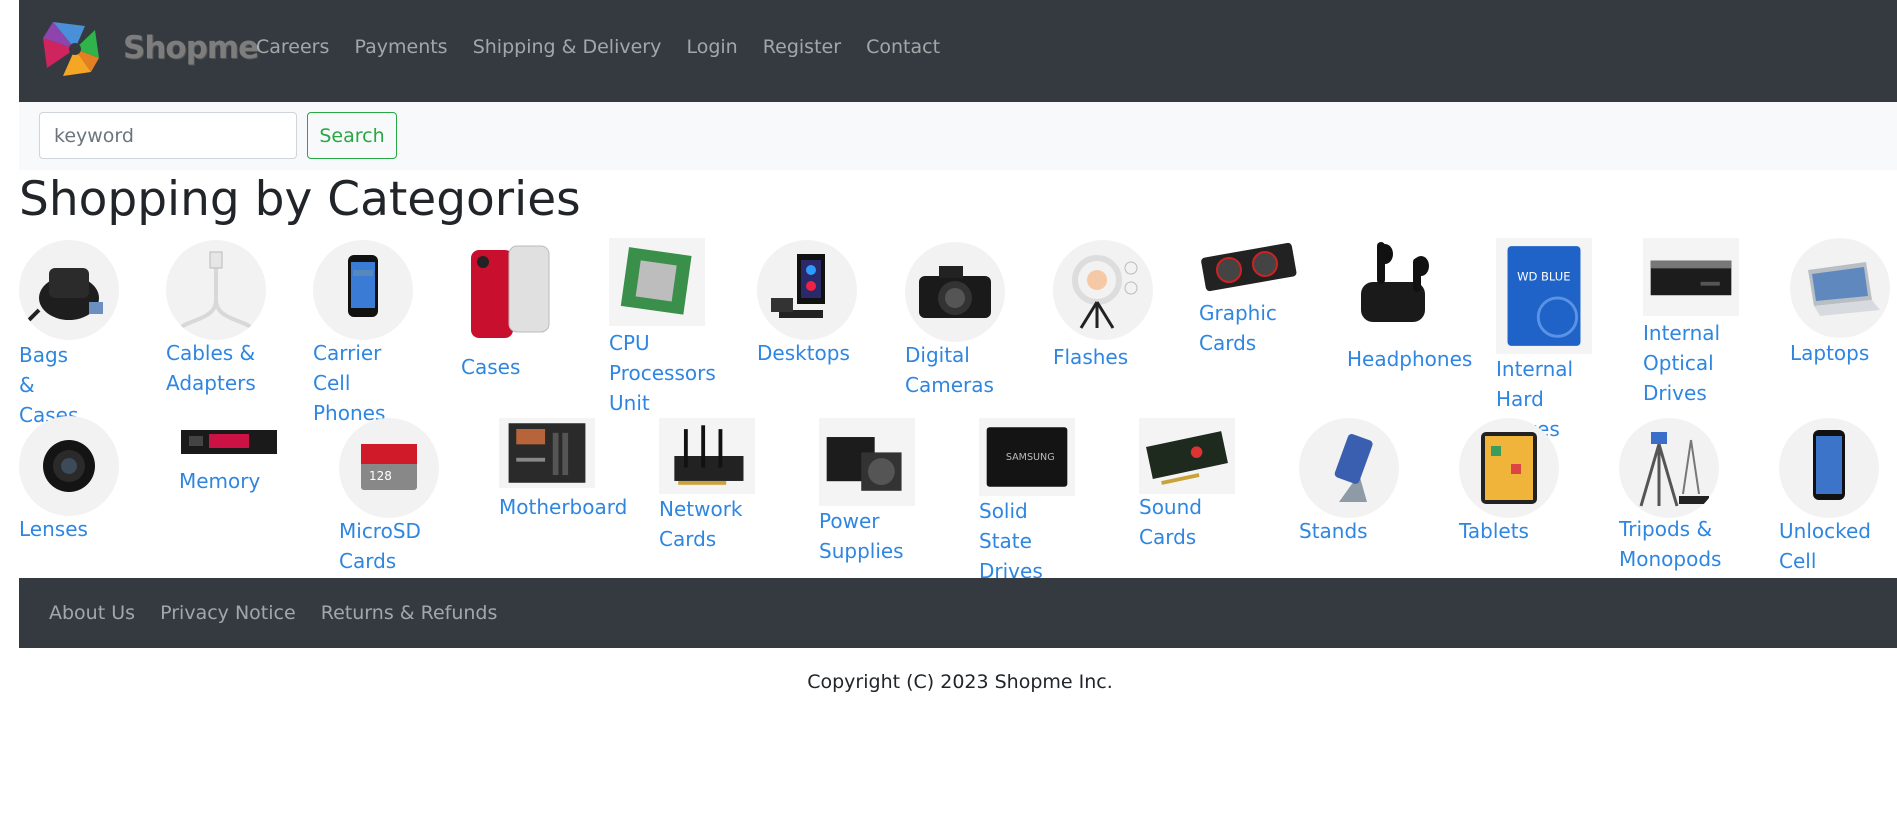  Describe the element at coordinates (300, 199) in the screenshot. I see `page-title: Shopping by Categories` at that location.